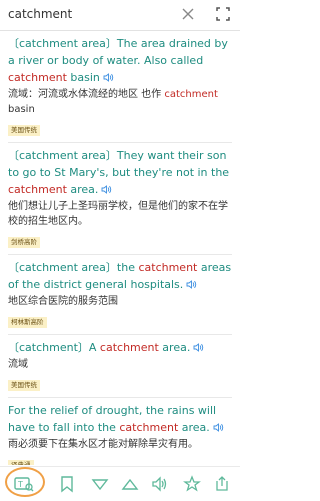 The width and height of the screenshot is (320, 501). Describe the element at coordinates (130, 484) in the screenshot. I see `triangle-up-icon` at that location.